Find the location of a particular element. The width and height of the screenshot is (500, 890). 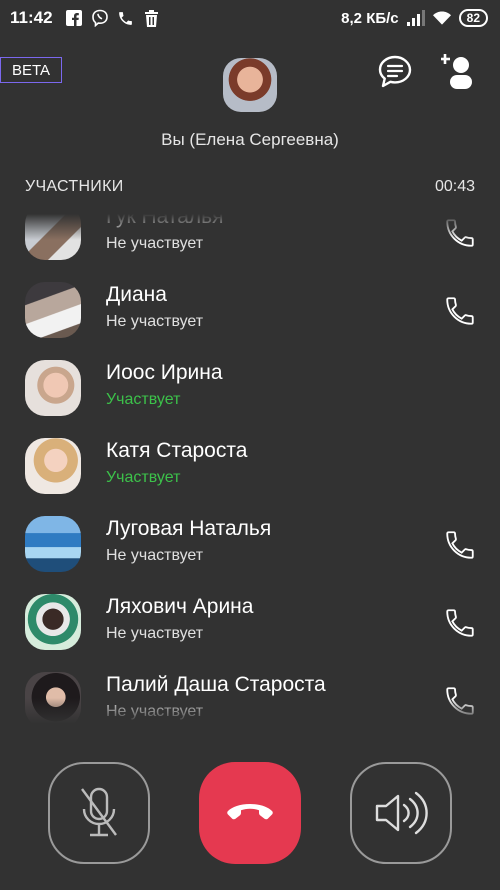

chat-icon is located at coordinates (395, 71).